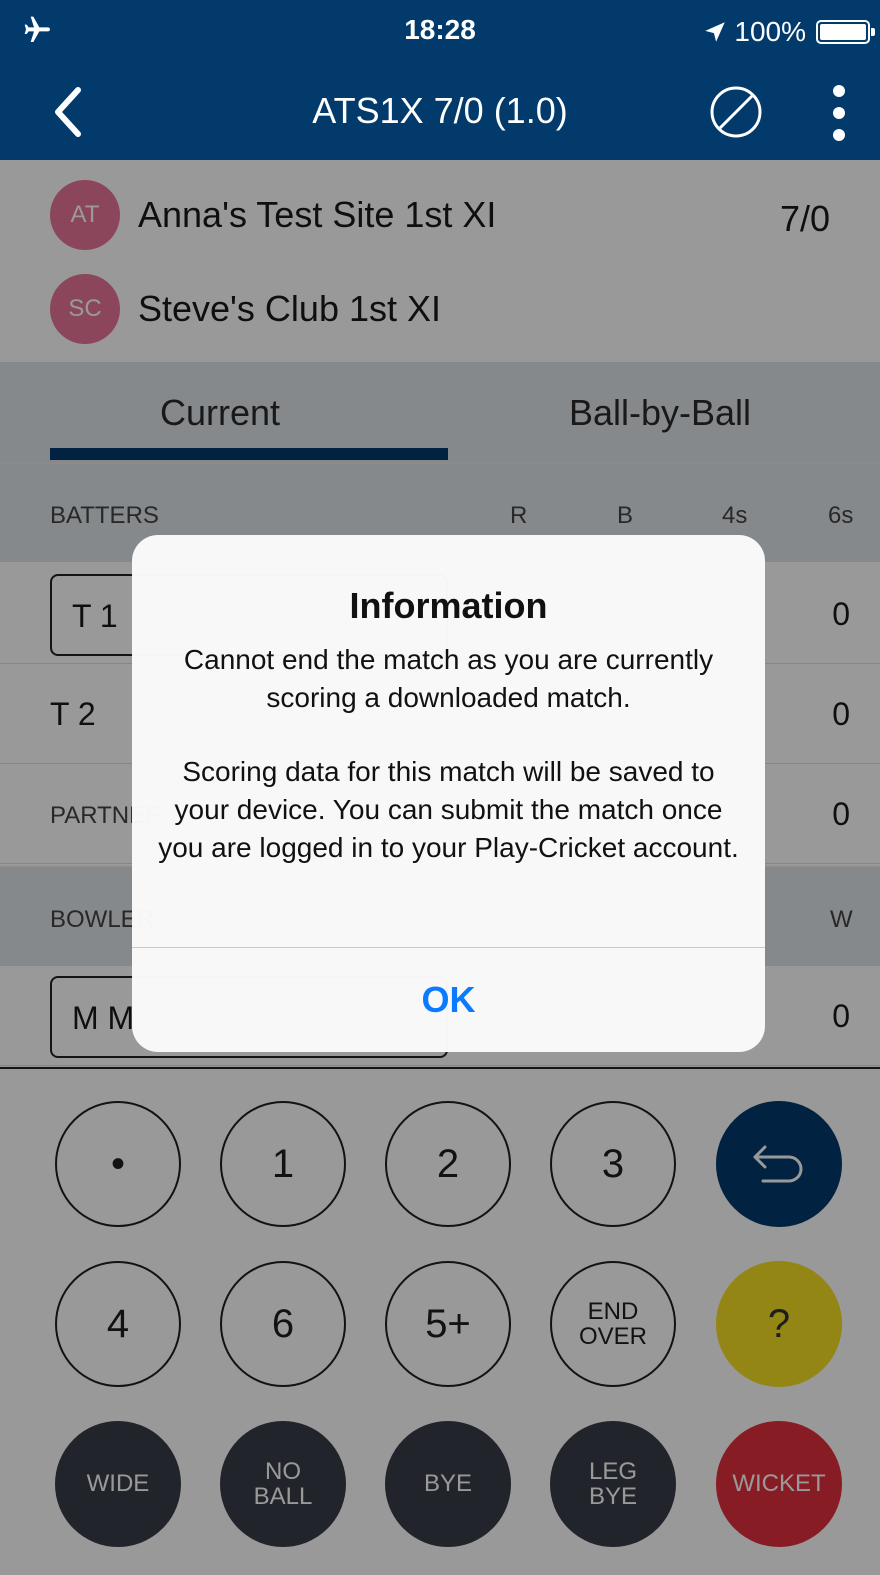 The image size is (880, 1575). What do you see at coordinates (715, 32) in the screenshot?
I see `location-arrow-icon` at bounding box center [715, 32].